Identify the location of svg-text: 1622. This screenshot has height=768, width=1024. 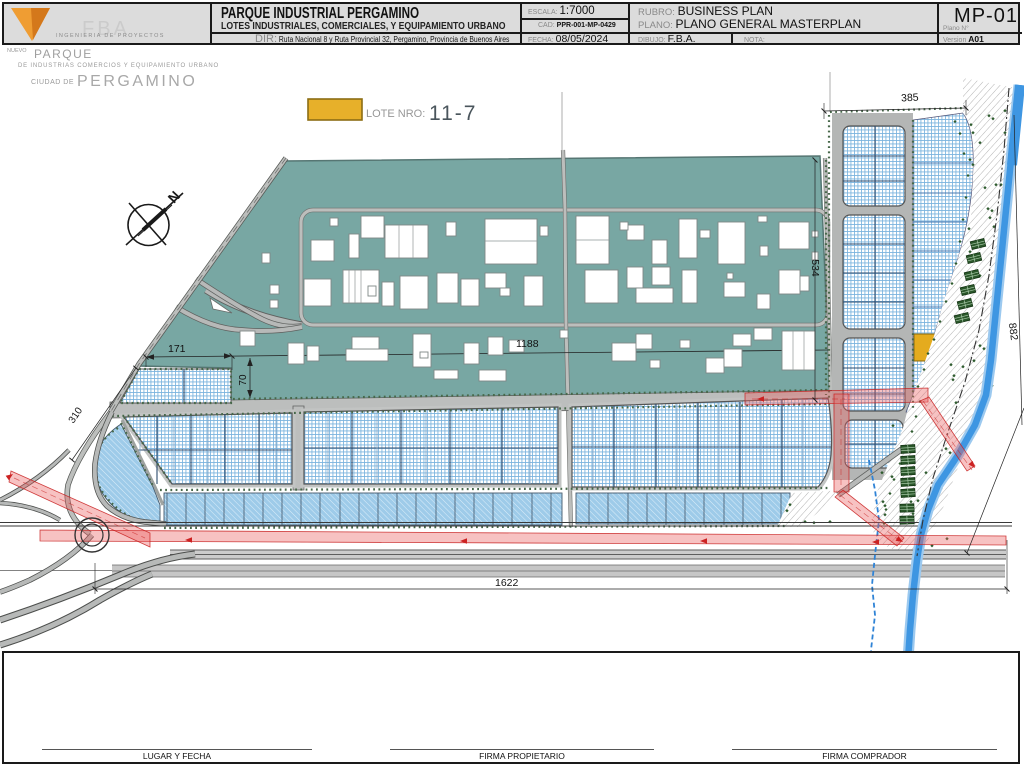
(507, 583).